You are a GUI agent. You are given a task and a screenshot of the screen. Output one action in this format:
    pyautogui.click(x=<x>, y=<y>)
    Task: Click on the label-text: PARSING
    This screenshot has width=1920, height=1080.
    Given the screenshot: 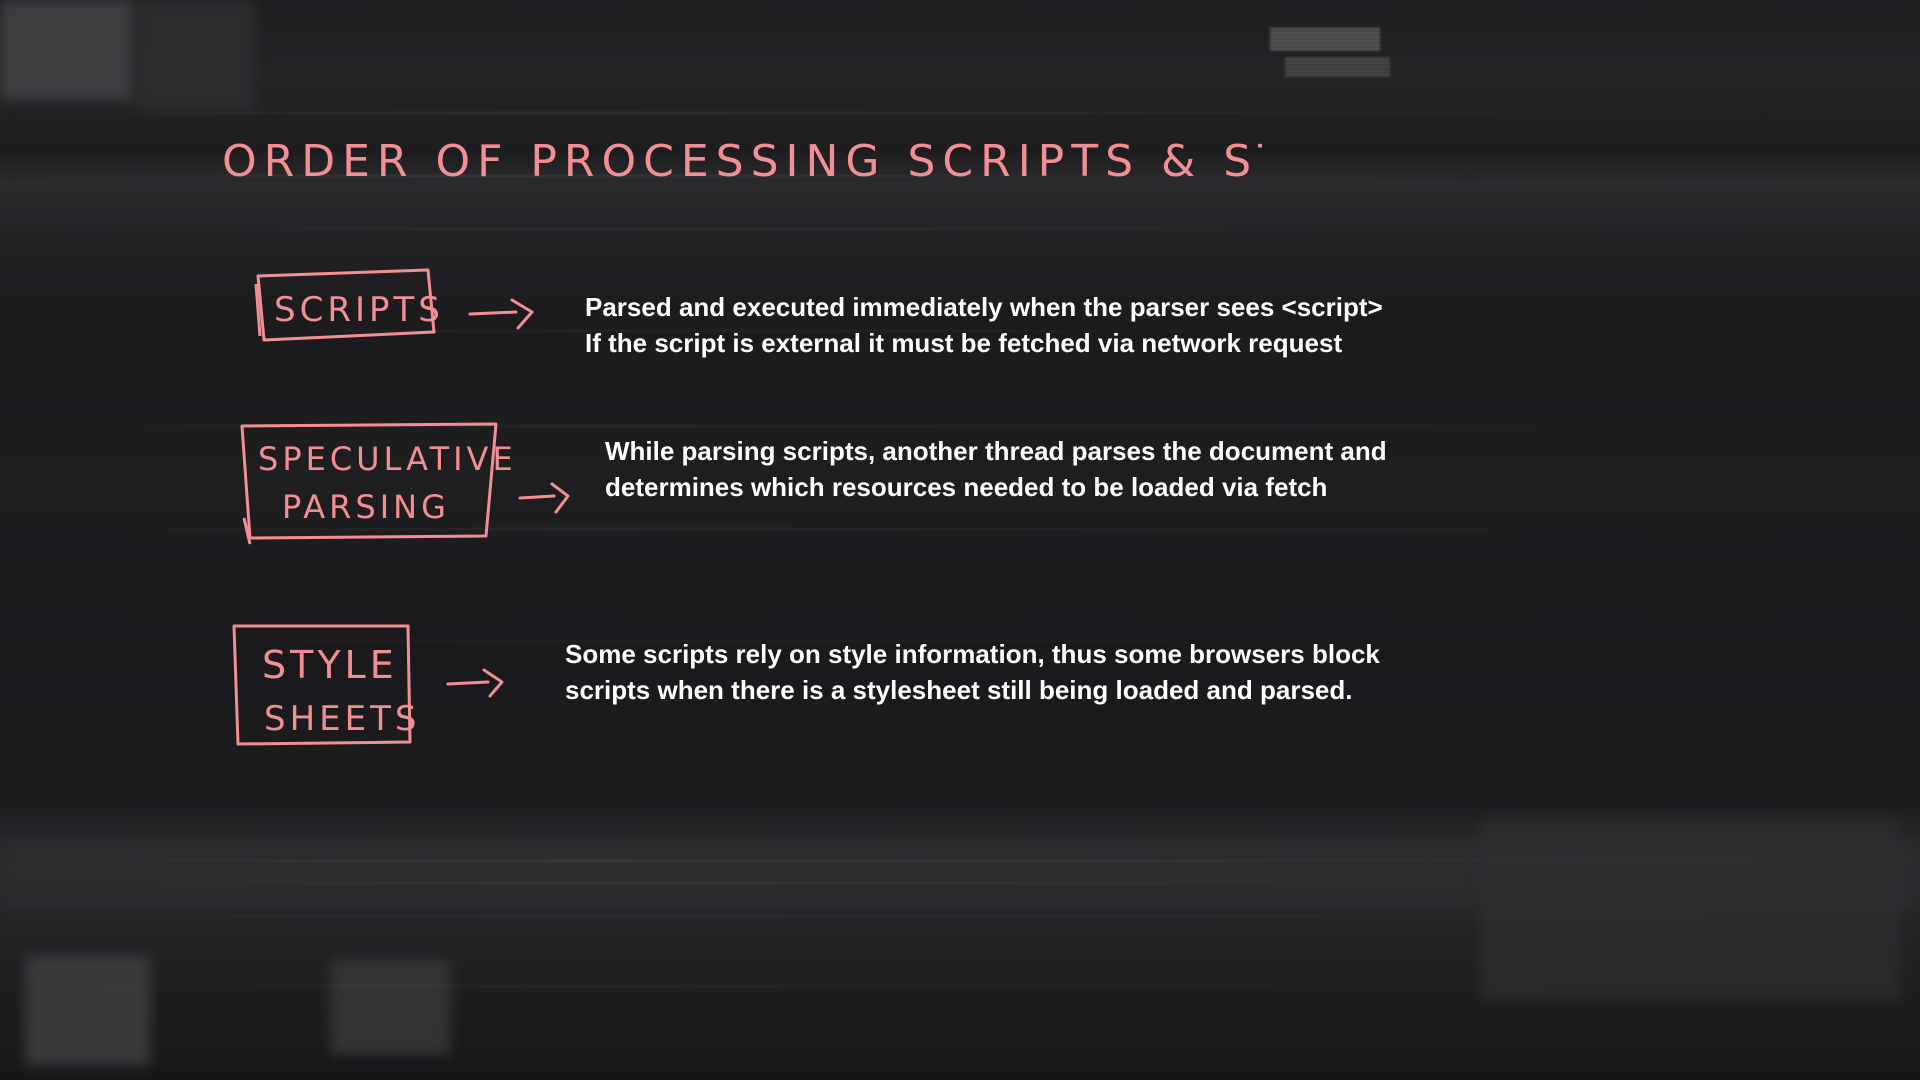 What is the action you would take?
    pyautogui.click(x=366, y=507)
    